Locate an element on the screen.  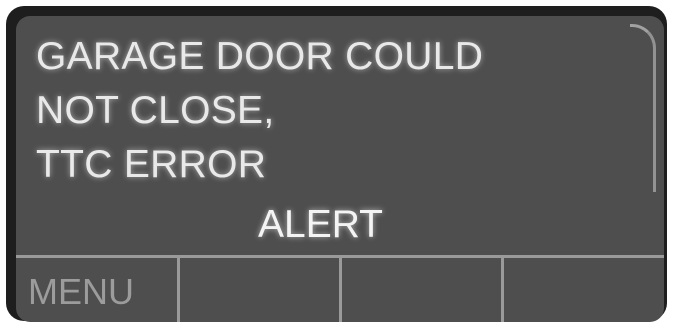
message-line-2: NOT CLOSE, is located at coordinates (155, 110).